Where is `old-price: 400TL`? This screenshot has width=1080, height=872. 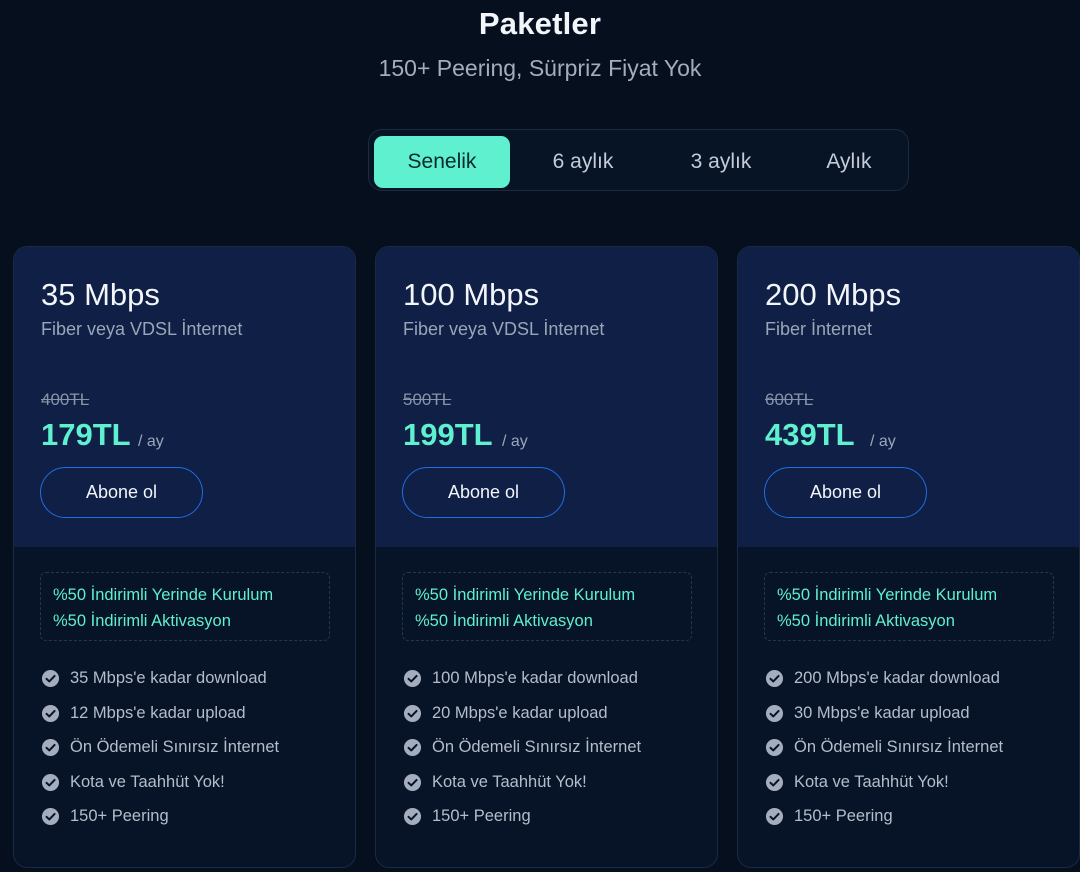
old-price: 400TL is located at coordinates (65, 399).